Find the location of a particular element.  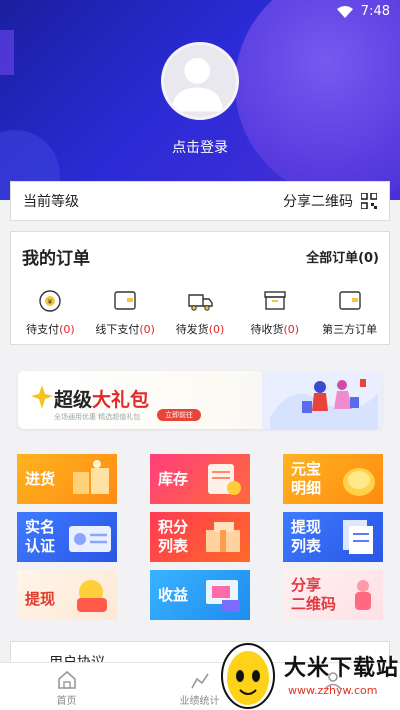

tab-label: 业绩统计 is located at coordinates (199, 701).